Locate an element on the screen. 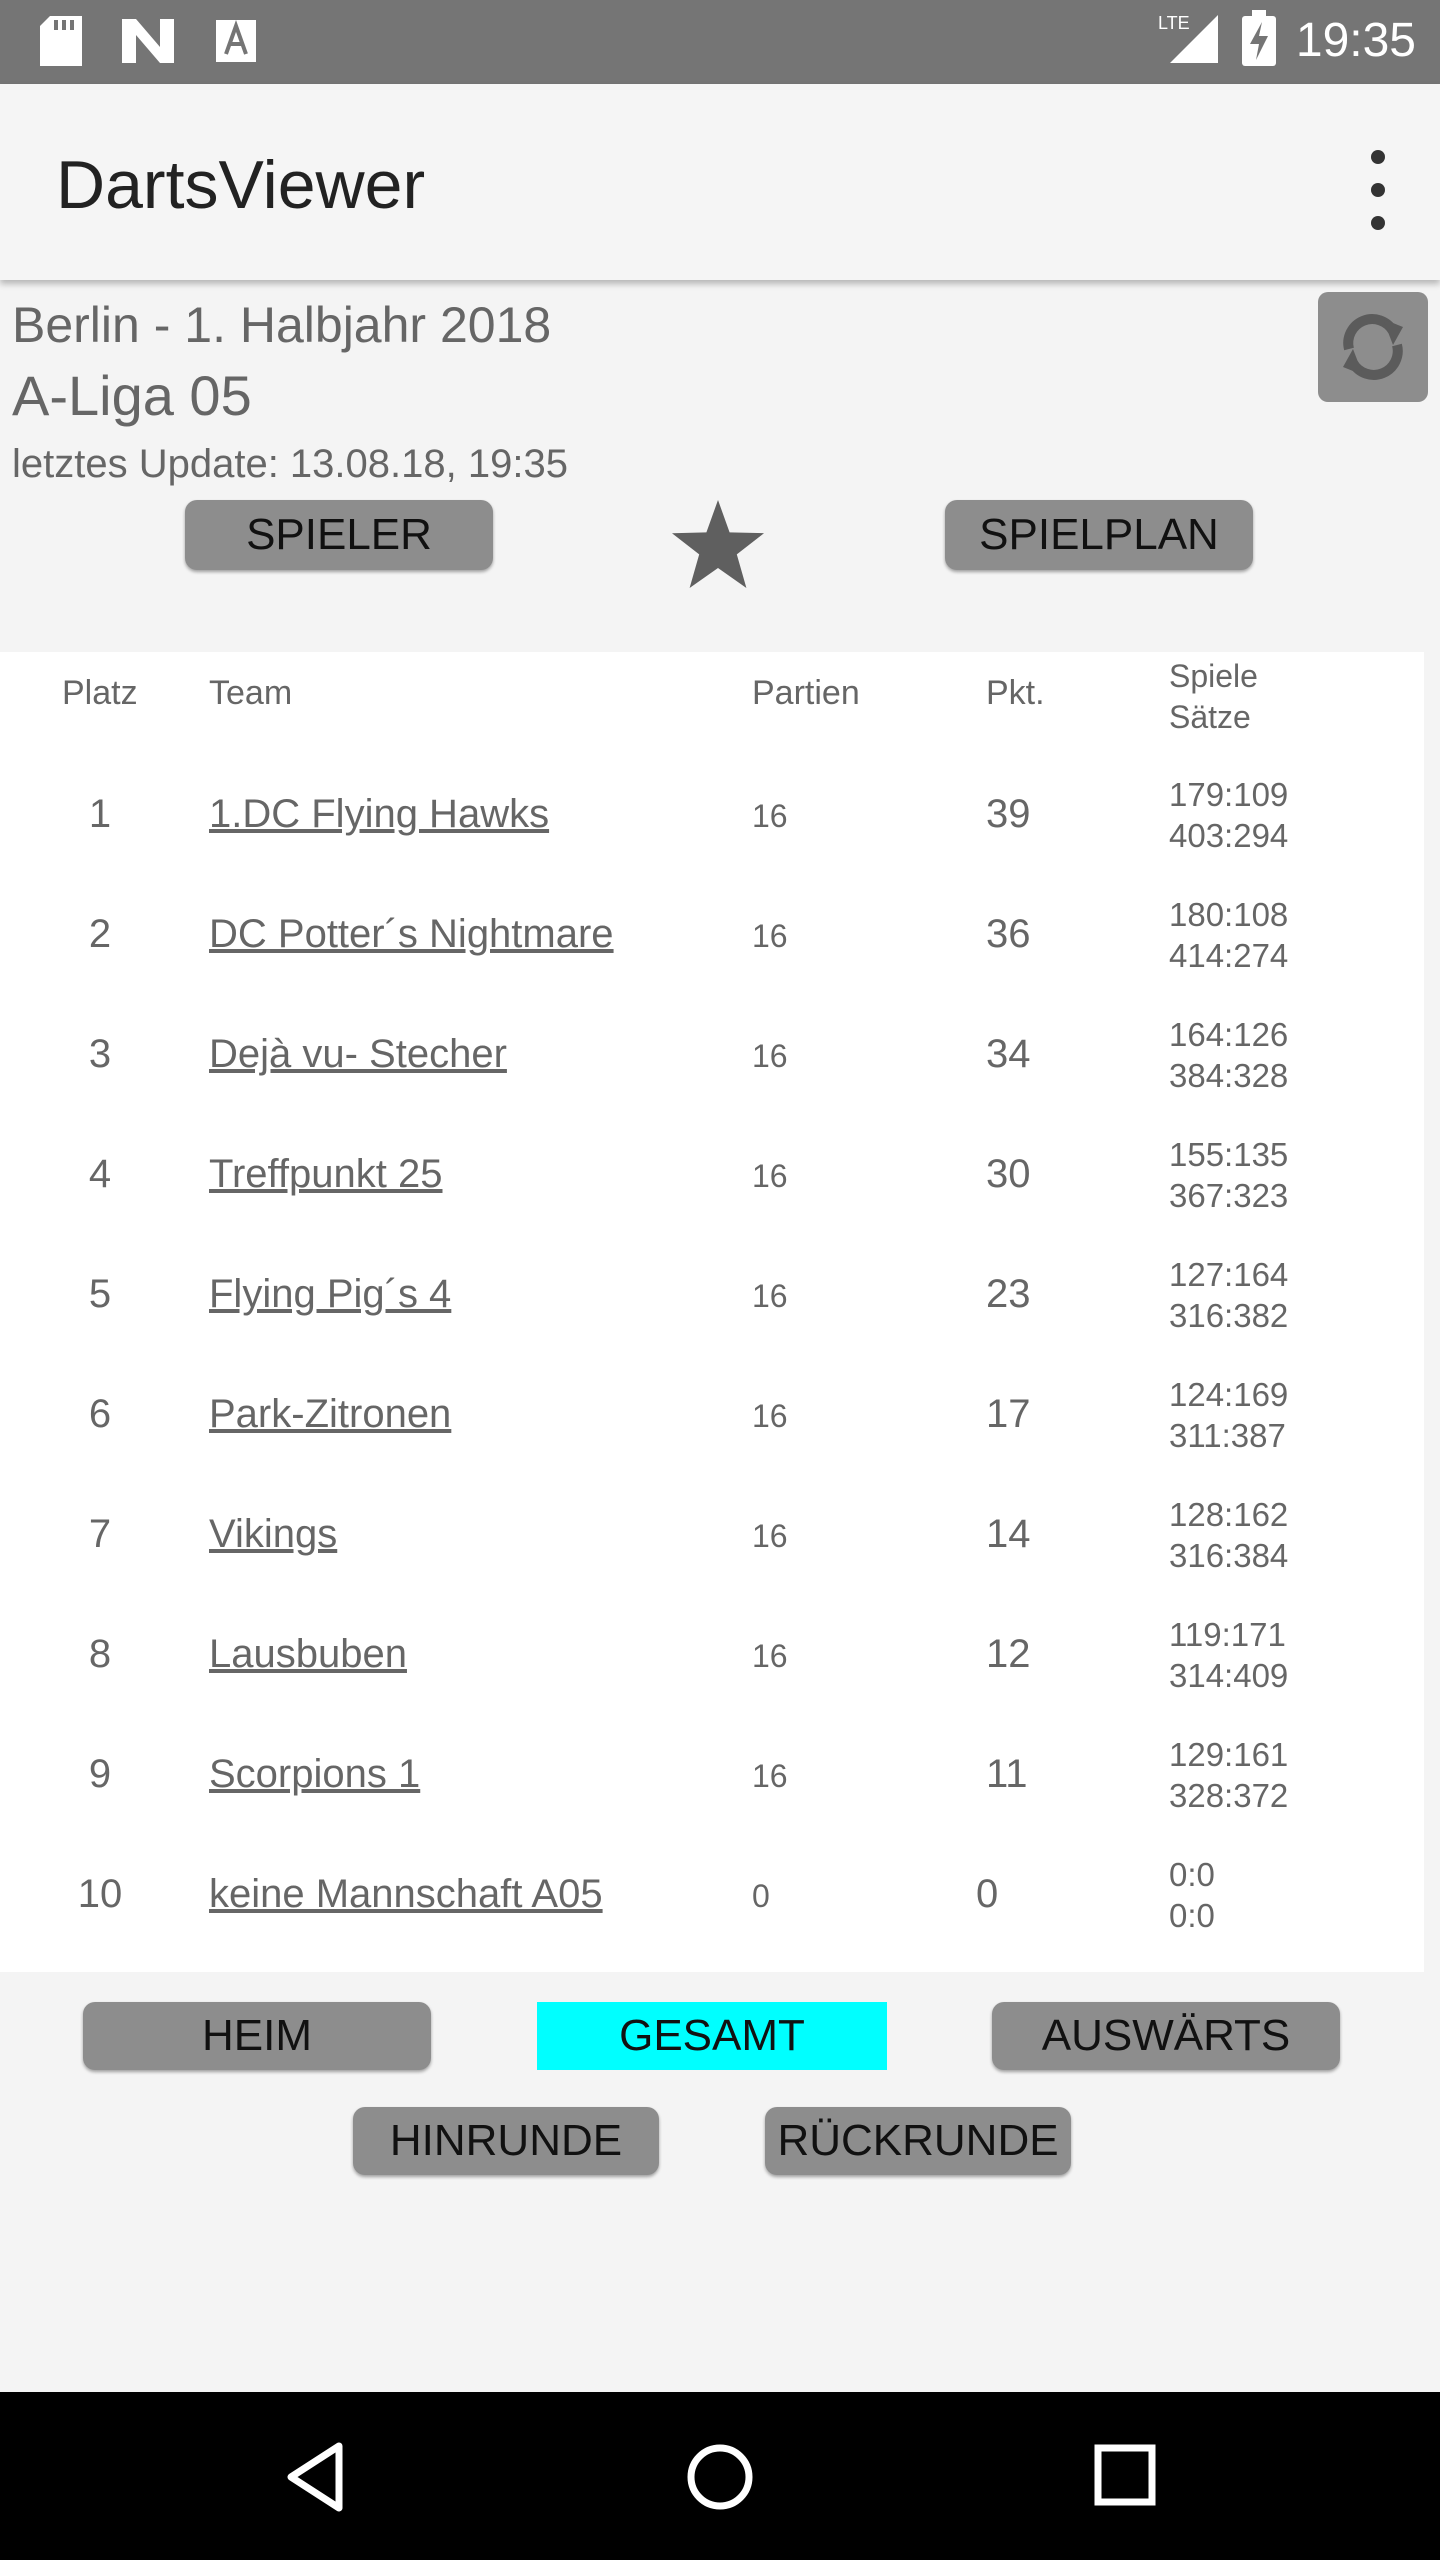 The height and width of the screenshot is (2560, 1440). matches-sets-cell: 180:108 414:274 is located at coordinates (1228, 935).